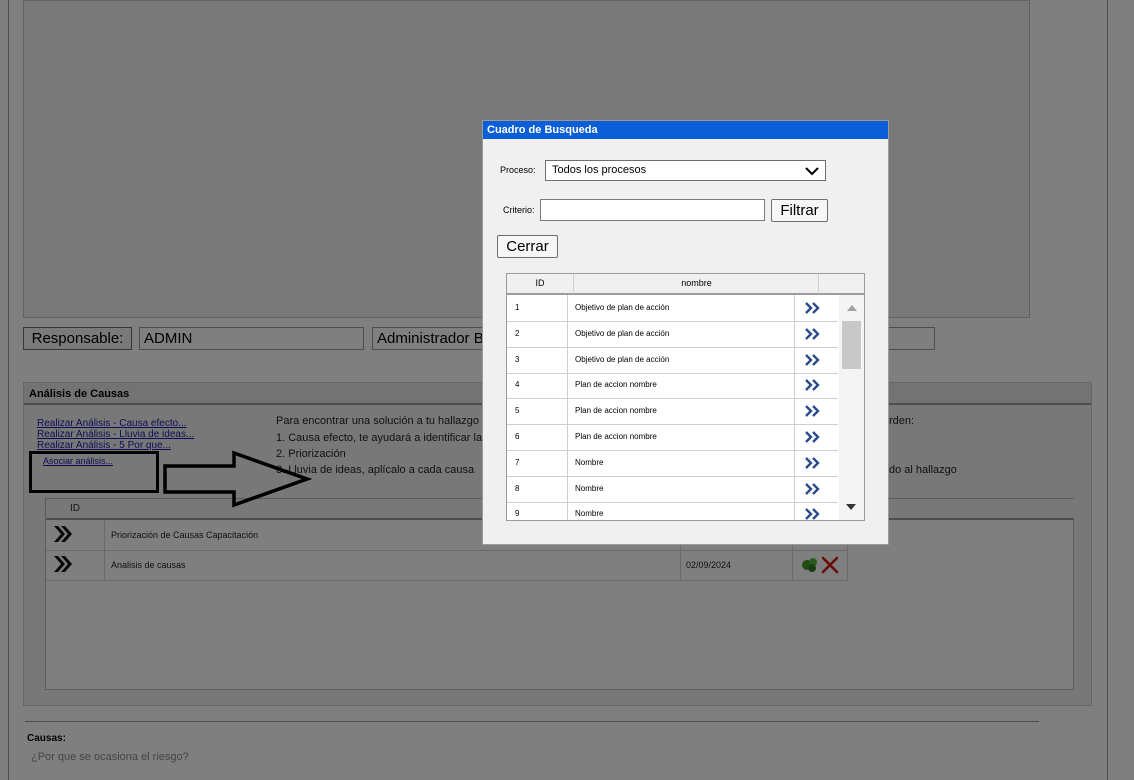  Describe the element at coordinates (851, 407) in the screenshot. I see `results-scrollbar` at that location.